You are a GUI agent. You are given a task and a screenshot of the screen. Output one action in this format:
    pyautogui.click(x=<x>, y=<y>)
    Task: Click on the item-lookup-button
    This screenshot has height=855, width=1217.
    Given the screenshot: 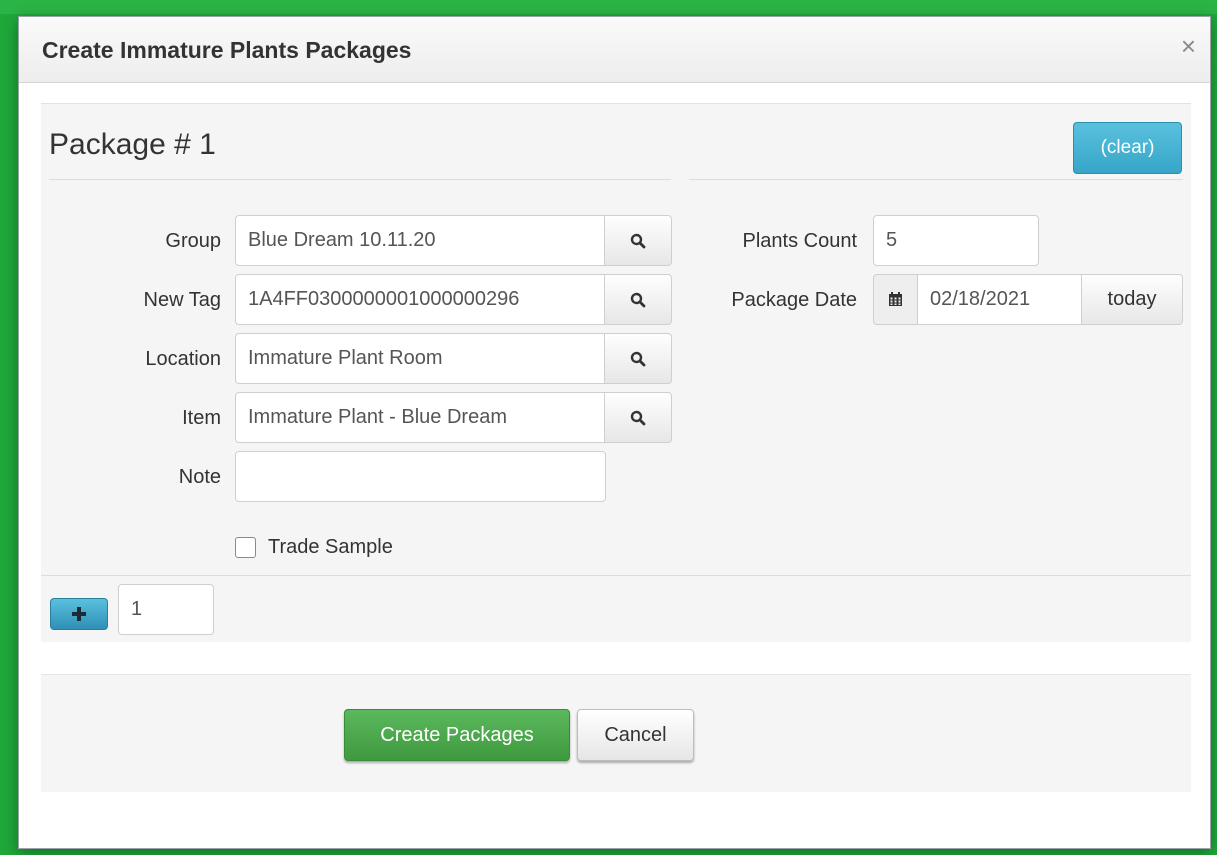 What is the action you would take?
    pyautogui.click(x=638, y=417)
    